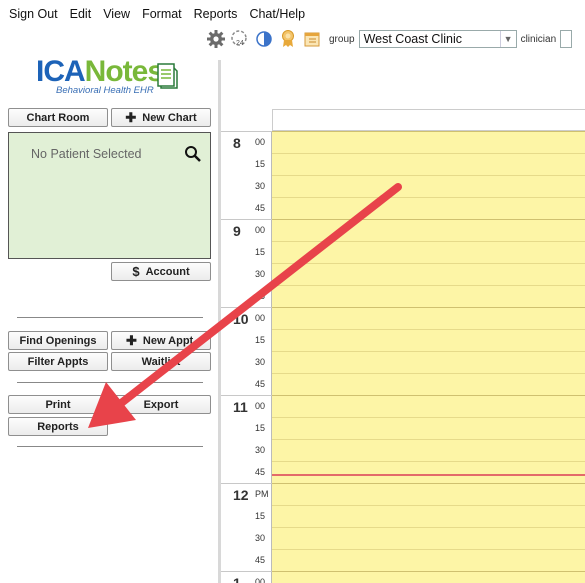  I want to click on menu-view: View, so click(116, 14).